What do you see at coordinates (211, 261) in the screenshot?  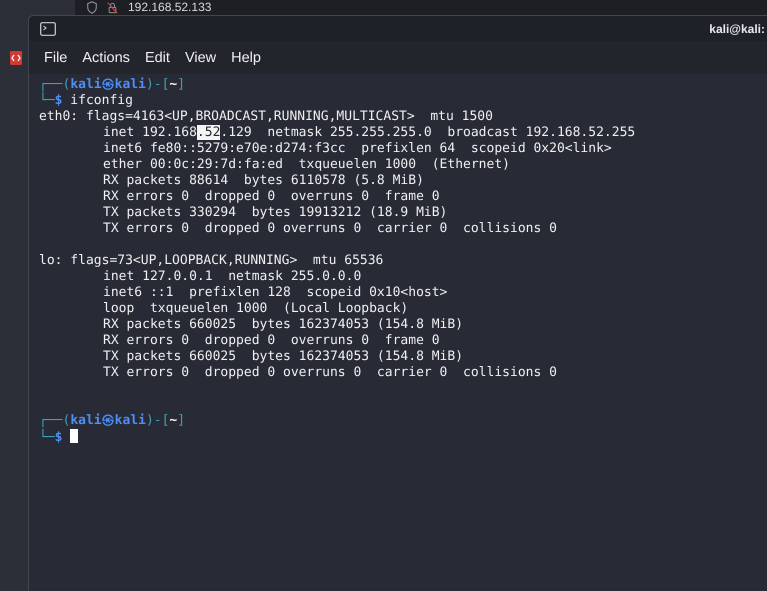 I see `output-line: lo: flags=73<UP,LOOPBACK,RUNNING> mtu 65536` at bounding box center [211, 261].